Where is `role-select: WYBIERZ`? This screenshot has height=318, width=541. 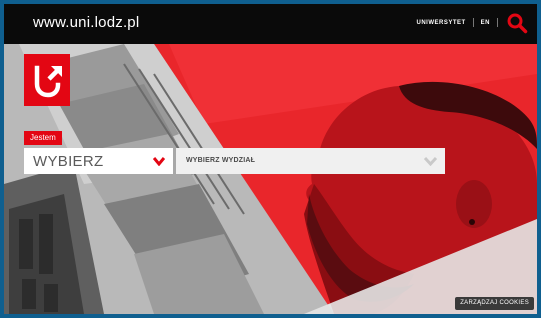 role-select: WYBIERZ is located at coordinates (98, 161).